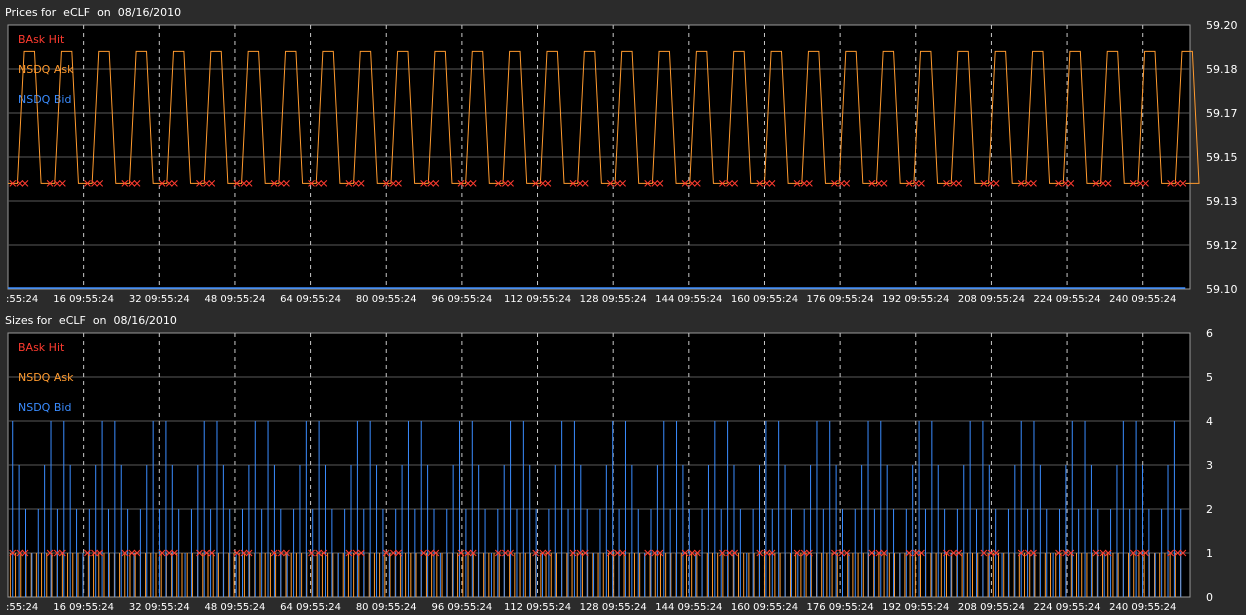 This screenshot has height=615, width=1246. Describe the element at coordinates (41, 39) in the screenshot. I see `prices-legend-bask-hit: BAsk Hit` at that location.